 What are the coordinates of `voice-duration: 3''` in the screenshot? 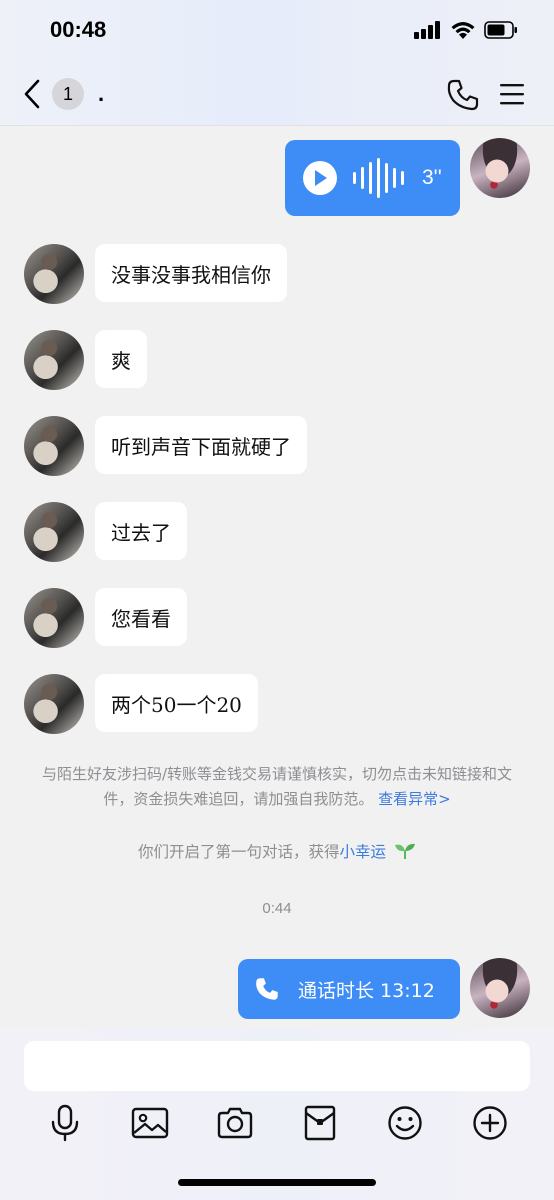 It's located at (432, 177).